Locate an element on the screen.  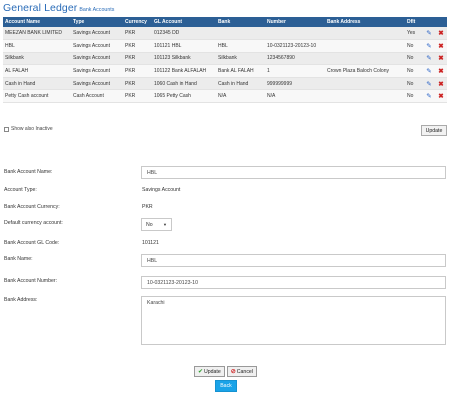
cell-account-name: HBL is located at coordinates (37, 46).